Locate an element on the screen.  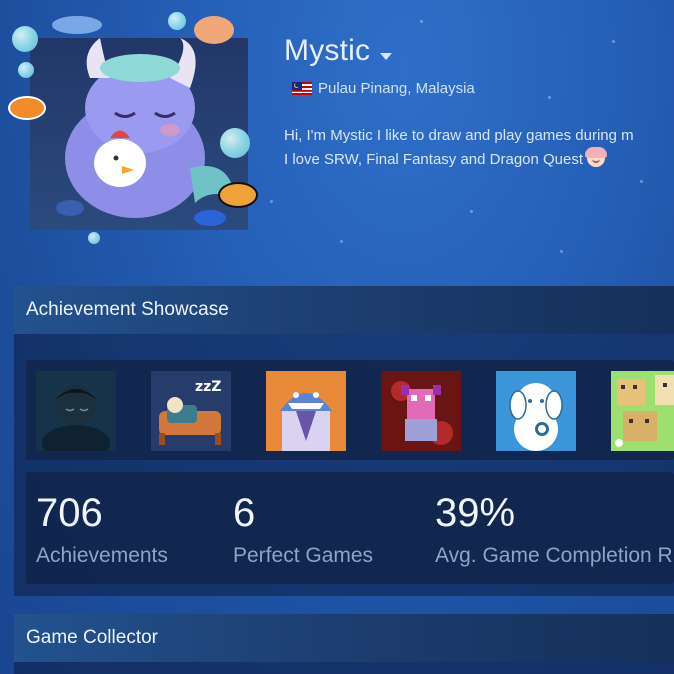
stat-label: Perfect Games is located at coordinates (303, 555).